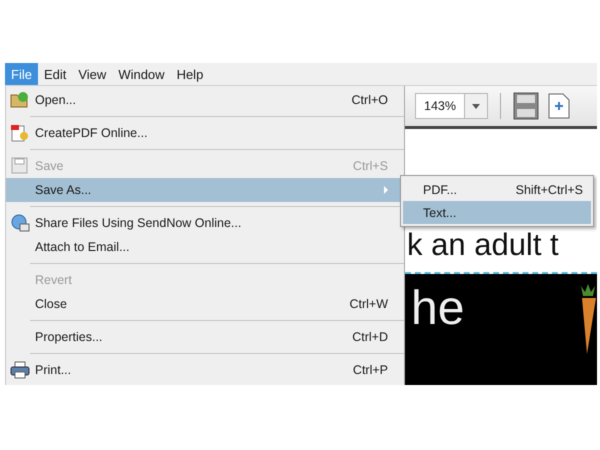 The height and width of the screenshot is (450, 600). I want to click on fit-width-icon, so click(526, 106).